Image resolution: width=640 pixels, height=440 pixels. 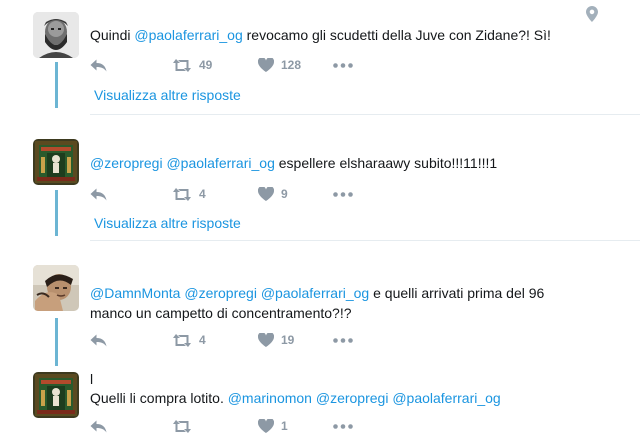 I want to click on tweet-text-segment: Quindi, so click(x=112, y=35).